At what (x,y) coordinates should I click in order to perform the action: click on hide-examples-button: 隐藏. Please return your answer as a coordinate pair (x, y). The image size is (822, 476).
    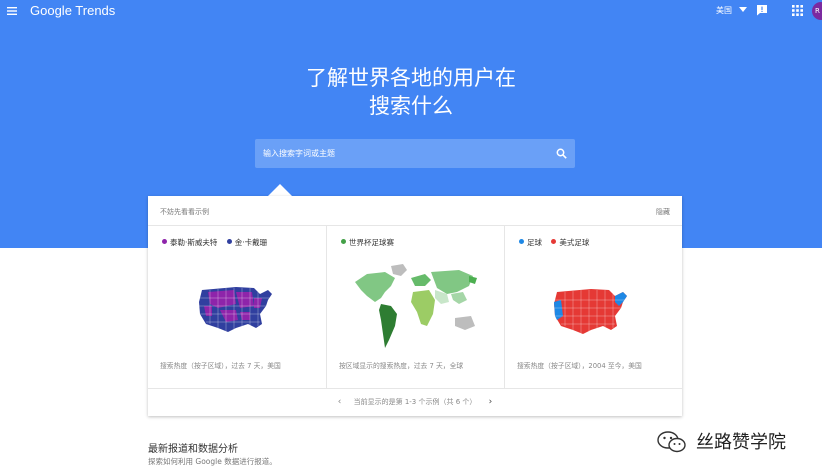
    Looking at the image, I should click on (663, 212).